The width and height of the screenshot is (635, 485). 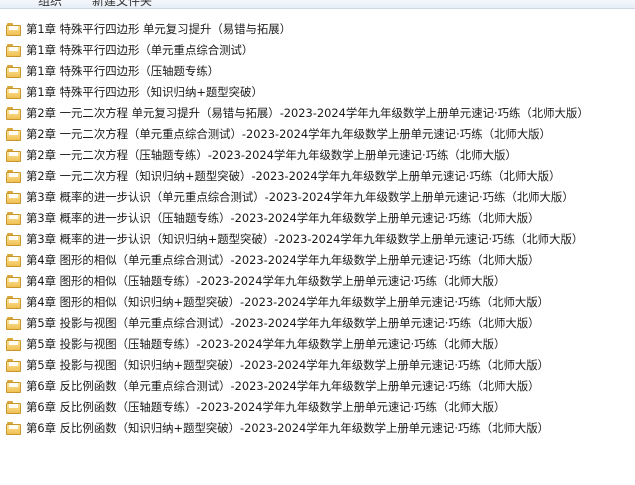 What do you see at coordinates (122, 4) in the screenshot?
I see `new-folder-button: 新建文件夹` at bounding box center [122, 4].